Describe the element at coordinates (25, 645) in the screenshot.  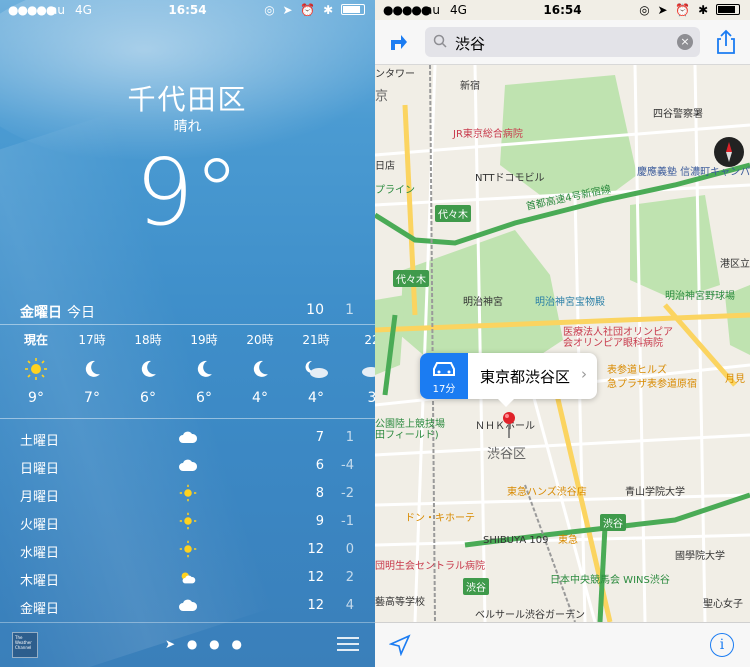
I see `weather-channel-logo: The Weather Channel` at that location.